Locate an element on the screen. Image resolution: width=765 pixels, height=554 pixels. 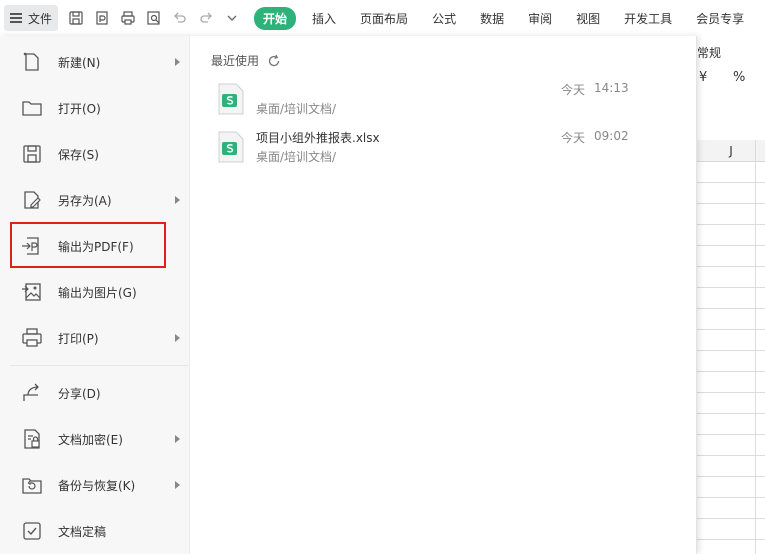
menu-item-encrypt: 文档加密(E) is located at coordinates (95, 439).